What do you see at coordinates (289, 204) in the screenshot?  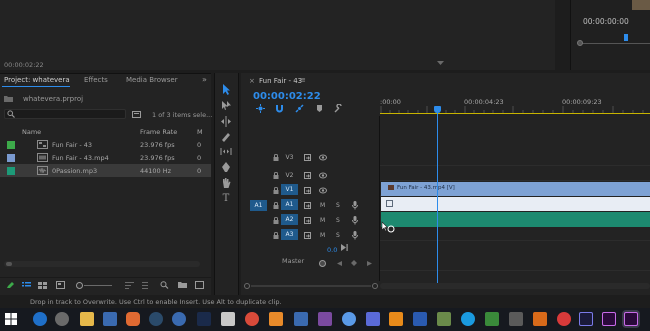 I see `track-target-a1: A1` at bounding box center [289, 204].